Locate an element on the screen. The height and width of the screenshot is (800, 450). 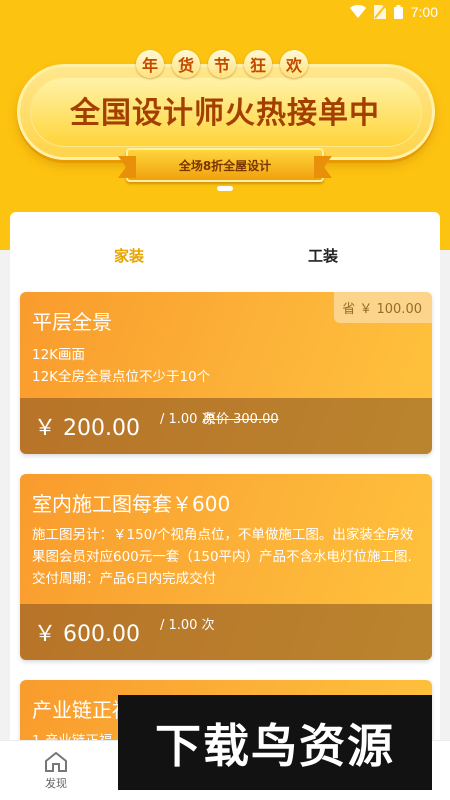
card-price: ￥ 600.00 is located at coordinates (87, 634).